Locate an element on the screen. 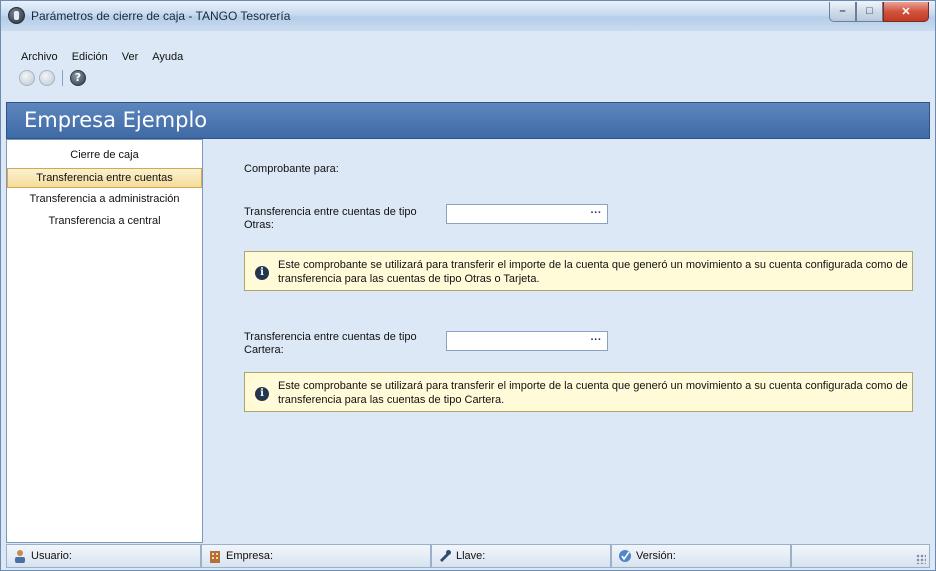  help-icon: ? is located at coordinates (78, 77).